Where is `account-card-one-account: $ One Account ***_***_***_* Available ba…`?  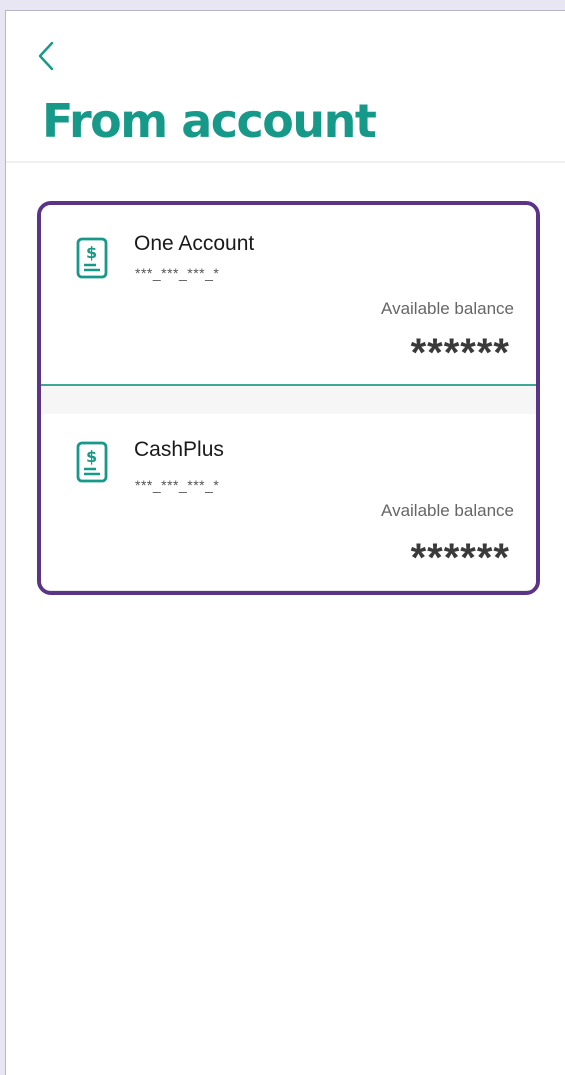 account-card-one-account: $ One Account ***_***_***_* Available ba… is located at coordinates (288, 295).